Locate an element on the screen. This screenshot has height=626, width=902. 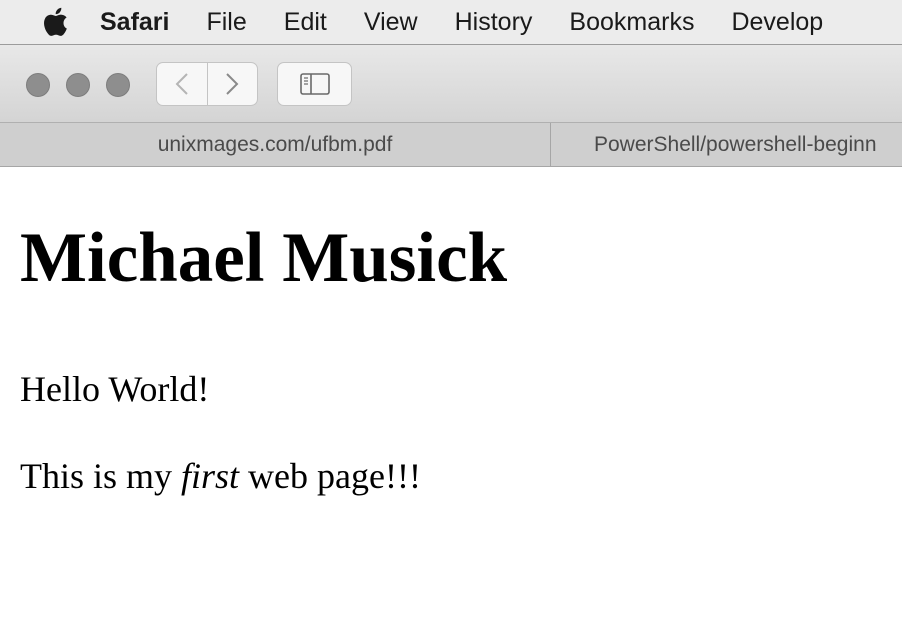
minimize-window-button is located at coordinates (78, 85).